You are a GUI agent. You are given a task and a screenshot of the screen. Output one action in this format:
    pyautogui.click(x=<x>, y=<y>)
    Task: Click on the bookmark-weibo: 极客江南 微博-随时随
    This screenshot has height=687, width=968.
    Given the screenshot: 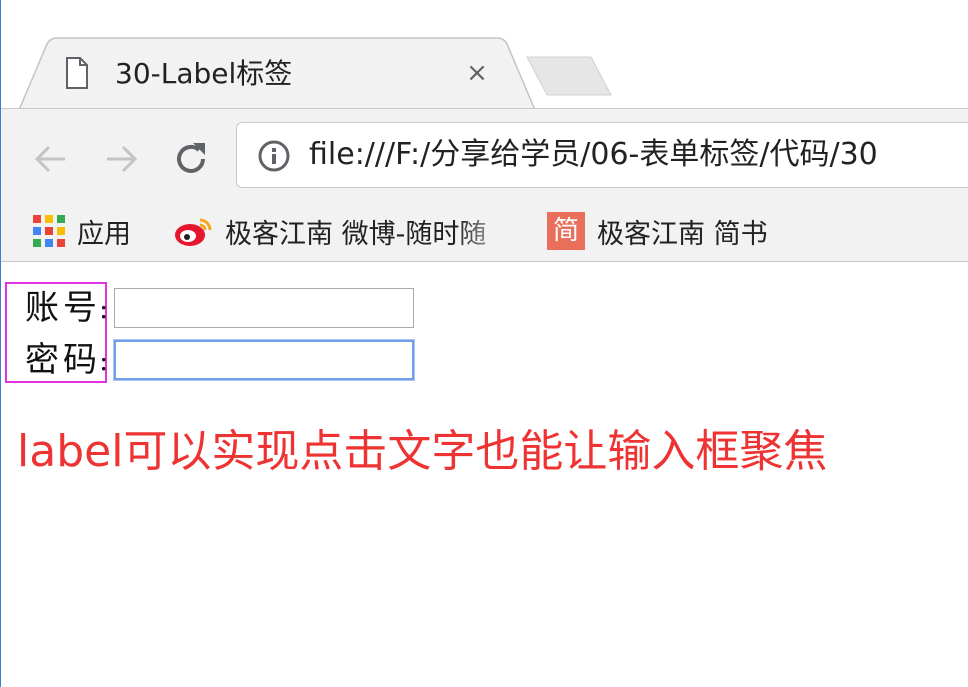 What is the action you would take?
    pyautogui.click(x=344, y=231)
    